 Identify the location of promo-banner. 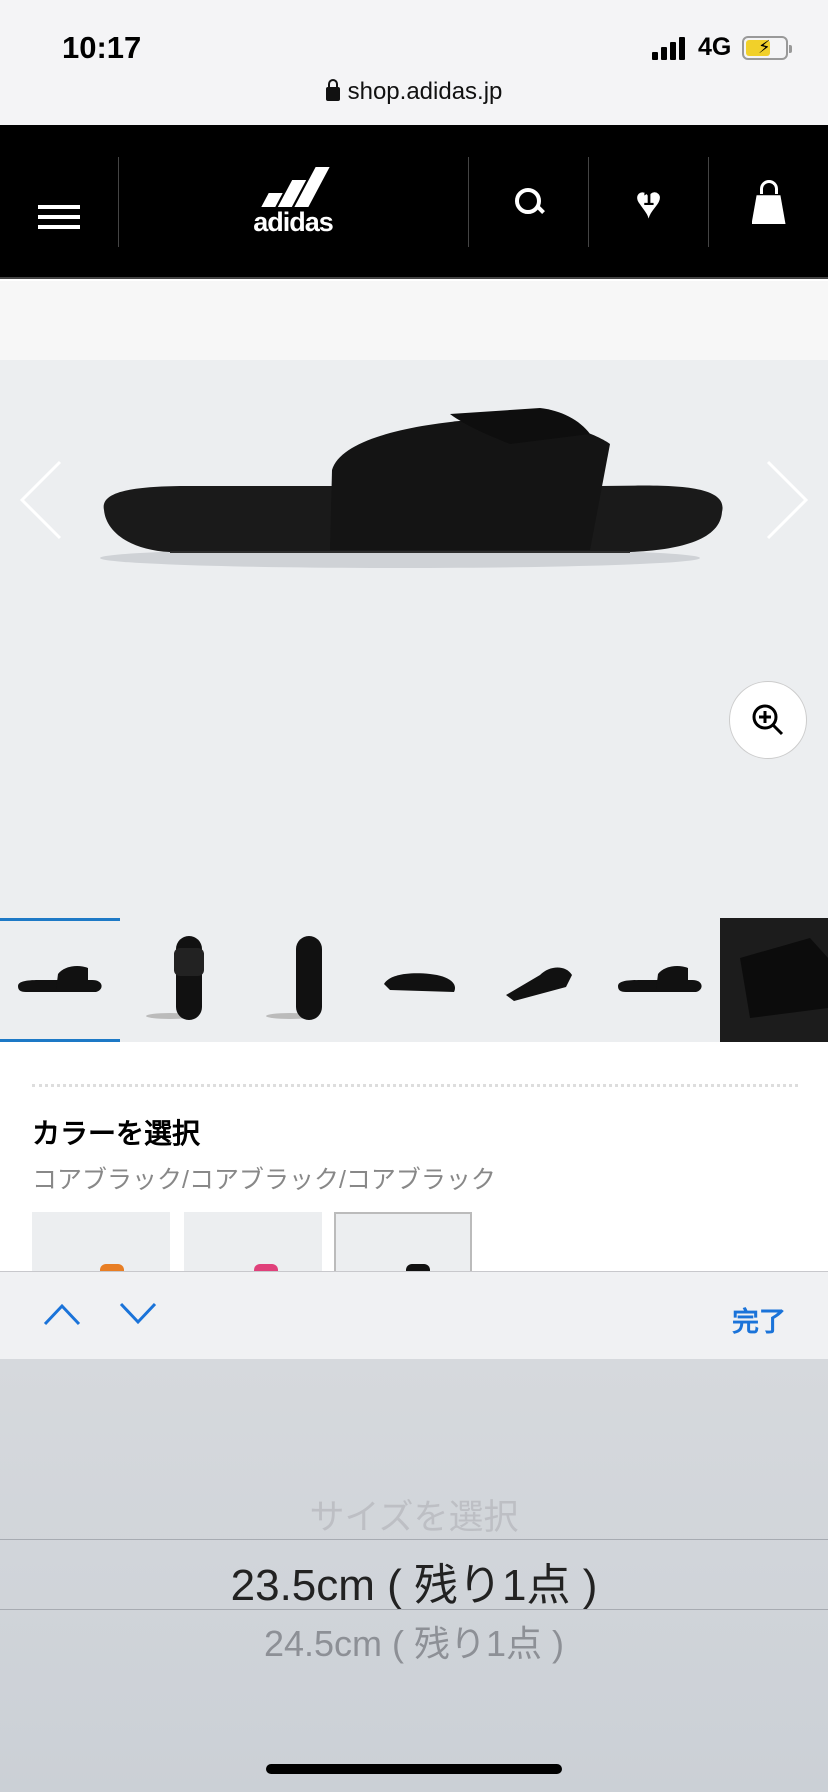
(414, 320).